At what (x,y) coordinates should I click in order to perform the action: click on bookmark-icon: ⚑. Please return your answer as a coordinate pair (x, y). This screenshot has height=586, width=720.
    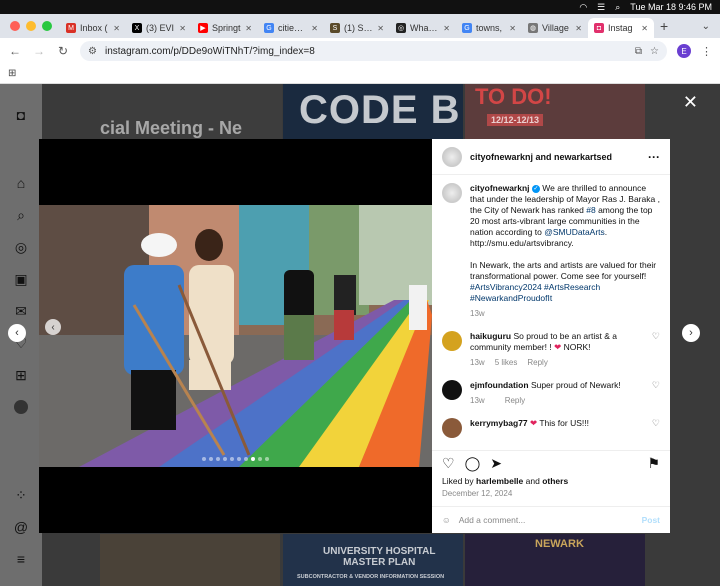
    Looking at the image, I should click on (653, 463).